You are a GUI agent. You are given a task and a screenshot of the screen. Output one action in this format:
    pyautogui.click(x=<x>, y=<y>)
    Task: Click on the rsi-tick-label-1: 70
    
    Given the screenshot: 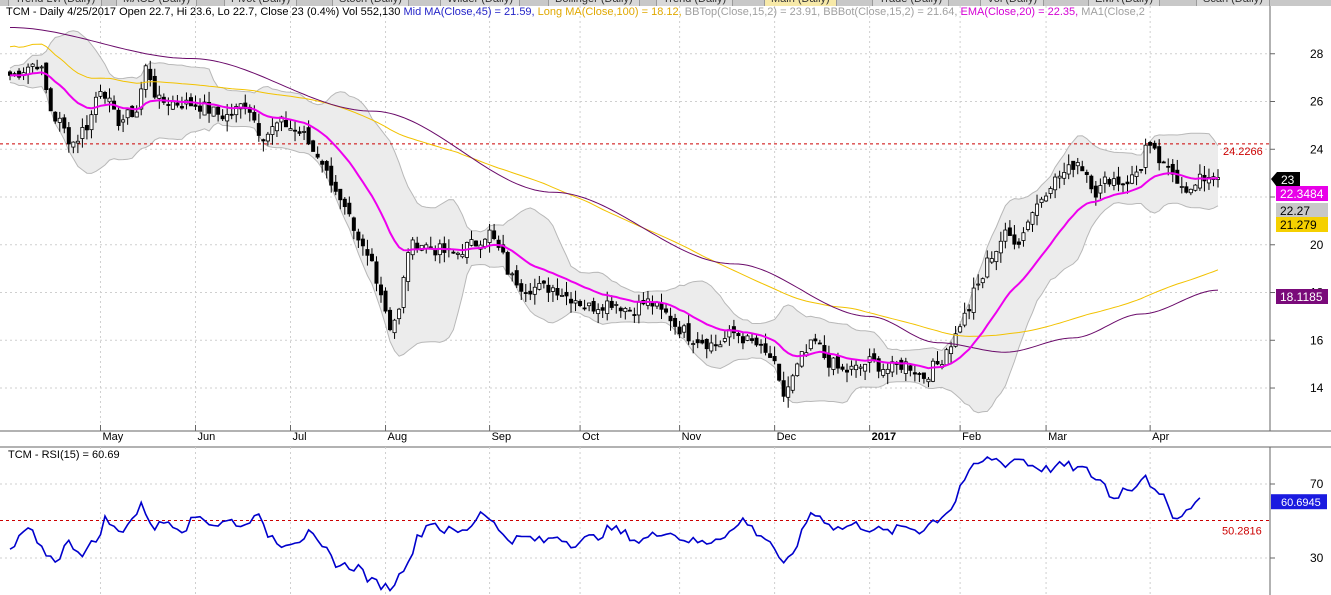 What is the action you would take?
    pyautogui.click(x=1317, y=484)
    